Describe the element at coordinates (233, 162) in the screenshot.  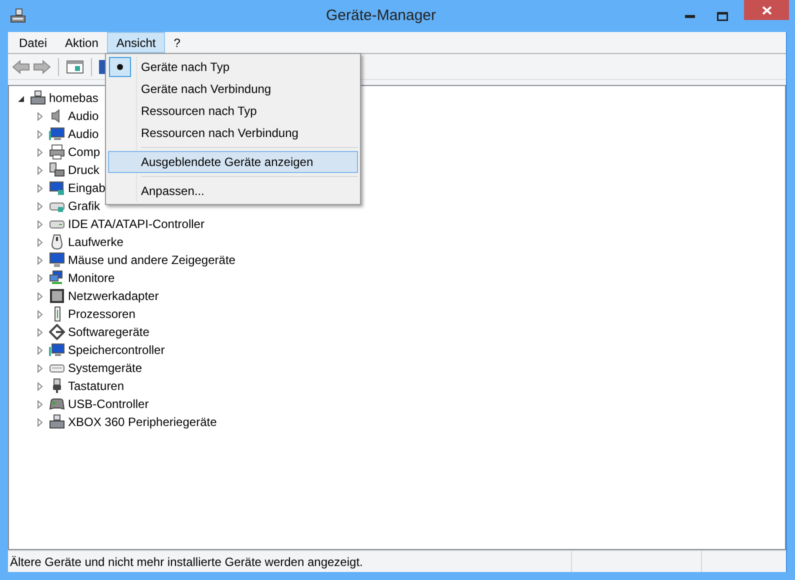
I see `menu-option: Ausgeblendete Geräte anzeigen` at that location.